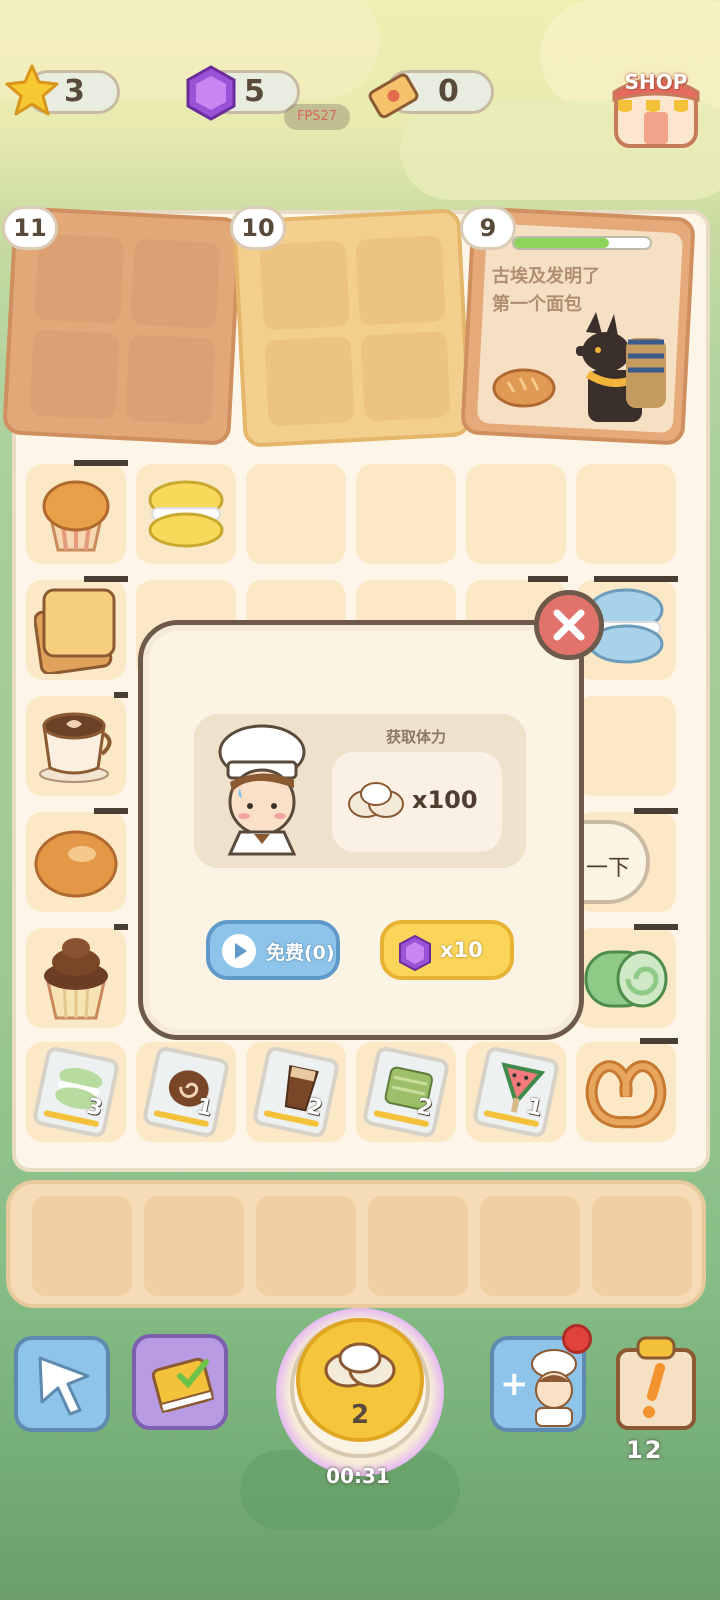 The height and width of the screenshot is (1600, 720). What do you see at coordinates (300, 953) in the screenshot?
I see `free-button-label: 免费(0)` at bounding box center [300, 953].